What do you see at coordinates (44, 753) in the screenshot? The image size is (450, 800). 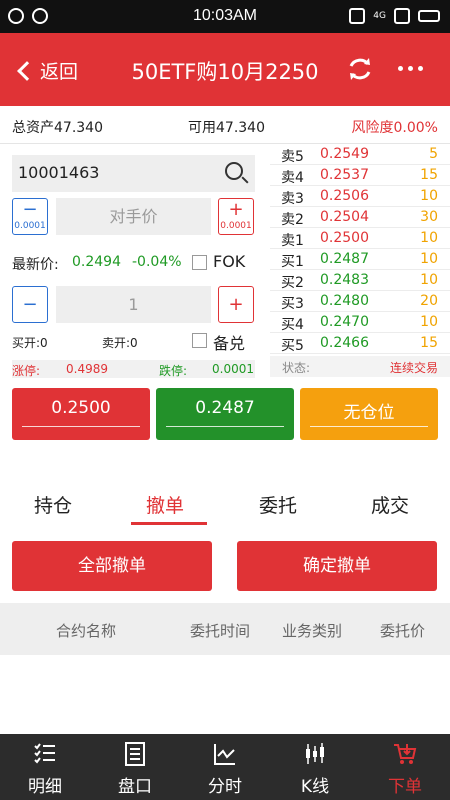 I see `list-check-icon` at bounding box center [44, 753].